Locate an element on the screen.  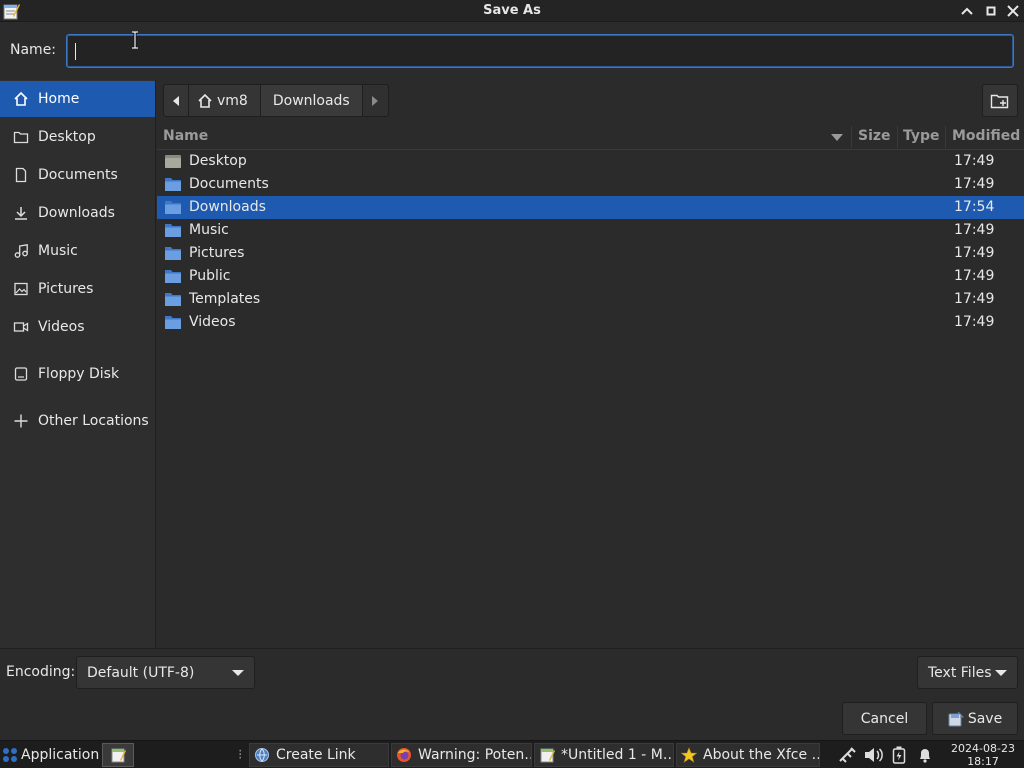
path-segment-home: vm8 is located at coordinates (225, 100).